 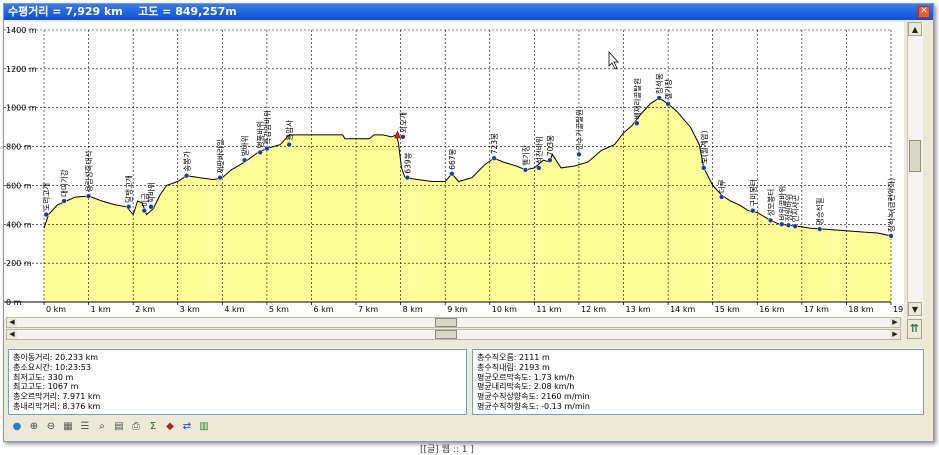 I want to click on list-icon: ☰, so click(x=85, y=427).